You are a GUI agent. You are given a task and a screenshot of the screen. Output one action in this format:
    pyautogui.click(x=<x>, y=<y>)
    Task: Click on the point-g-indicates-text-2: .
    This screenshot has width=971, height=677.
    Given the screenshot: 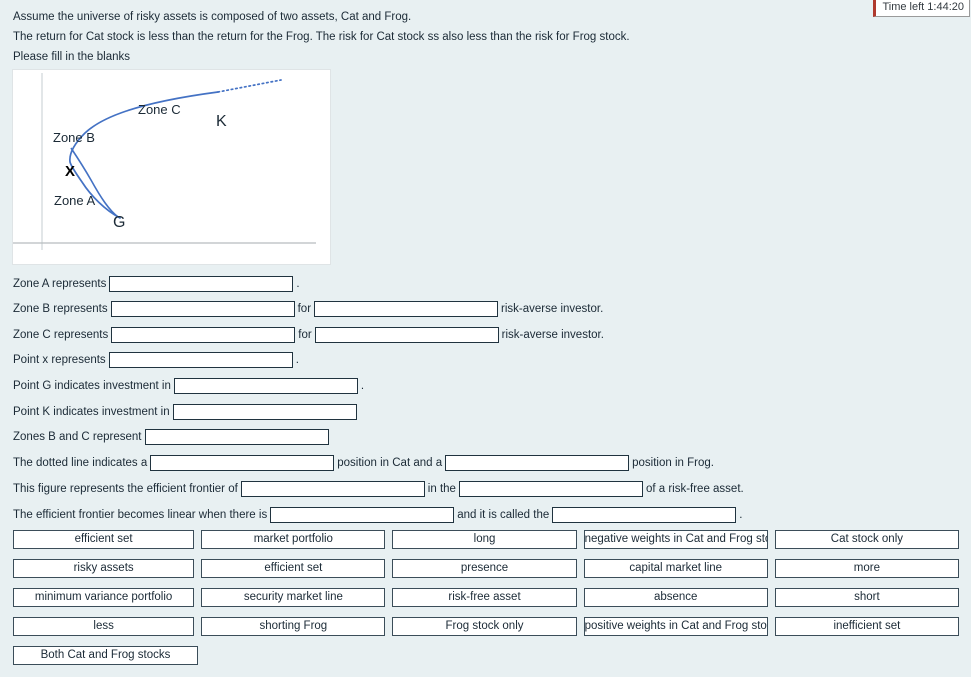 What is the action you would take?
    pyautogui.click(x=362, y=386)
    